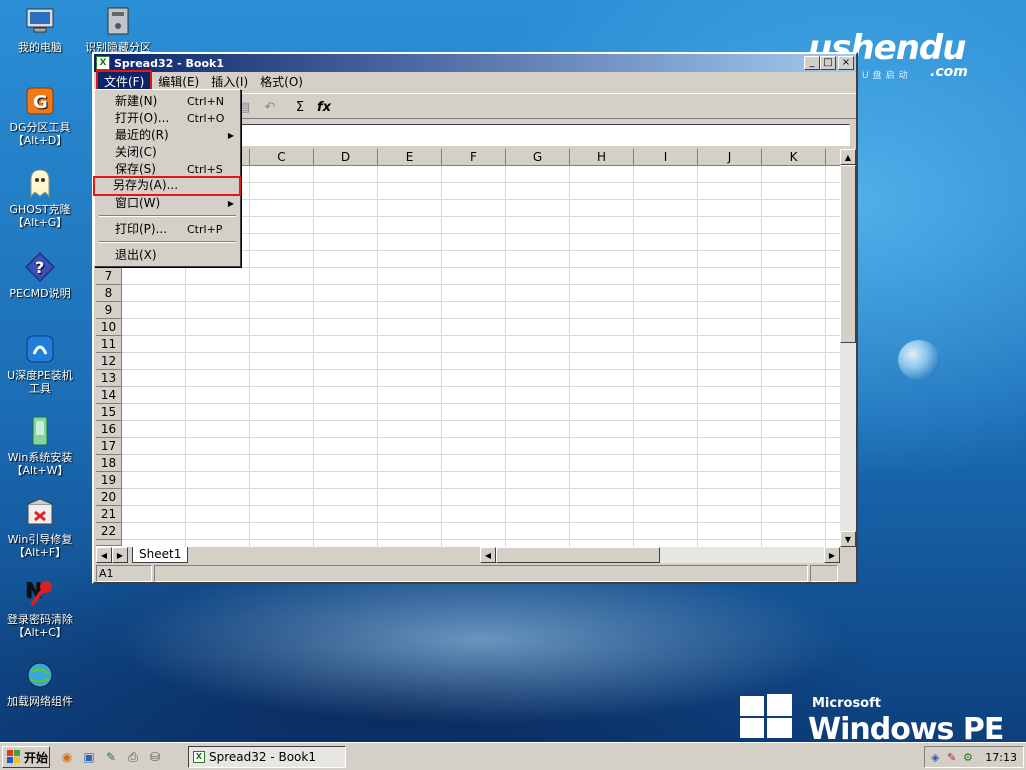  I want to click on file-menu-item-close: 关闭(C), so click(167, 152).